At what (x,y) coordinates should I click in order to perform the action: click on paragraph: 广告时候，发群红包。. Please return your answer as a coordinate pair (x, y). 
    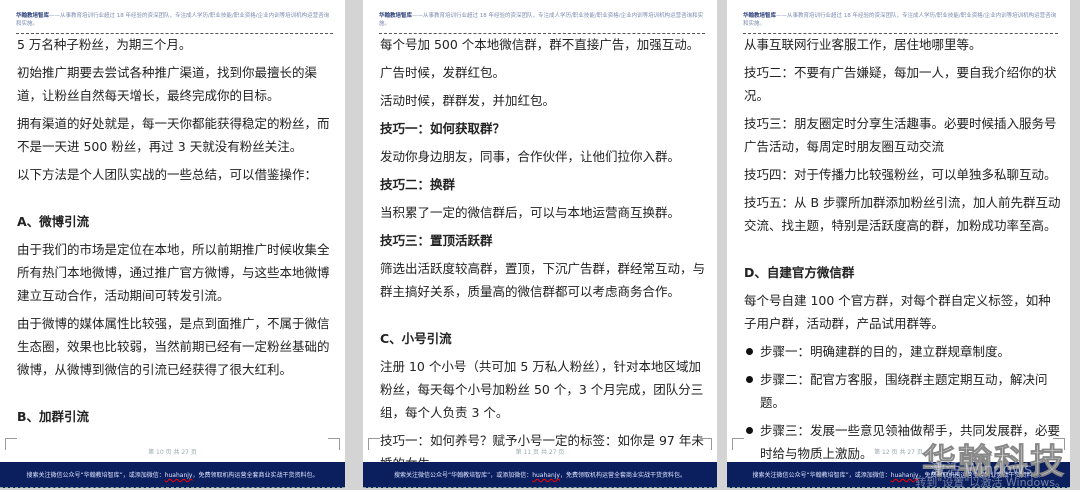
    Looking at the image, I should click on (443, 72).